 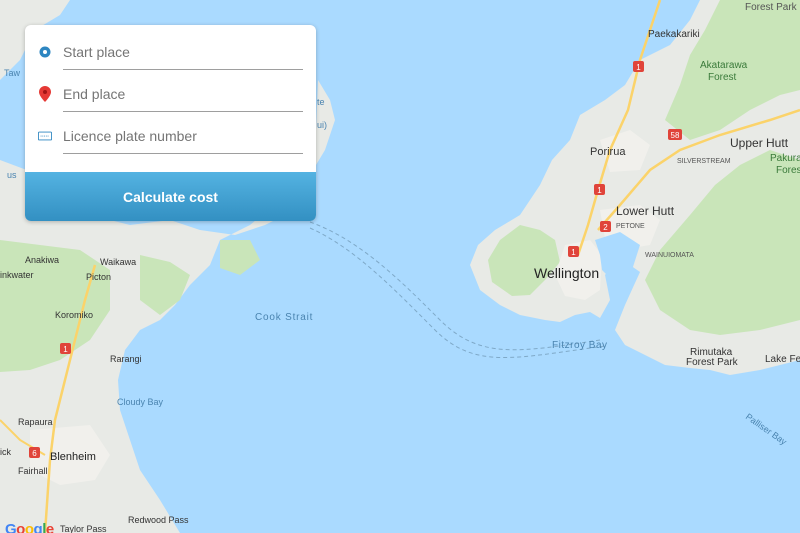 I want to click on highway-shield-1a: 1, so click(x=638, y=66).